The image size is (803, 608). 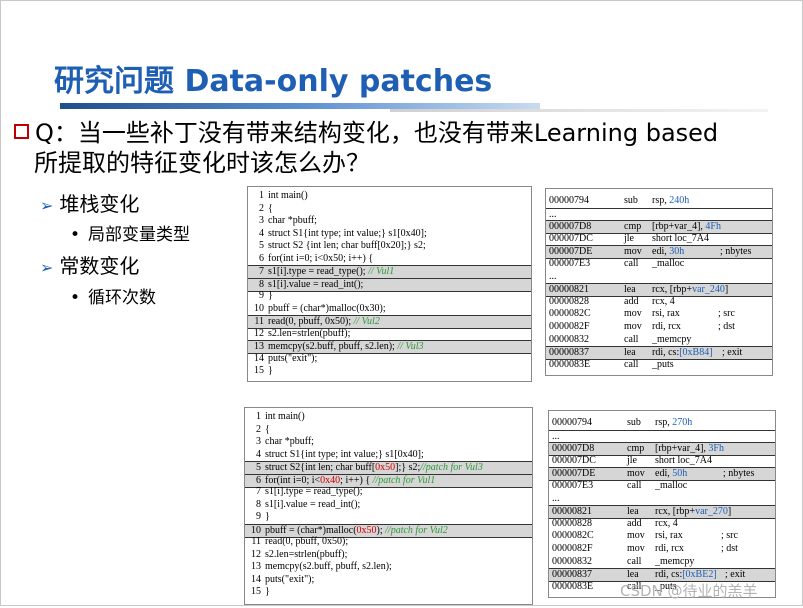 What do you see at coordinates (732, 353) in the screenshot?
I see `asm-comment: ; exit` at bounding box center [732, 353].